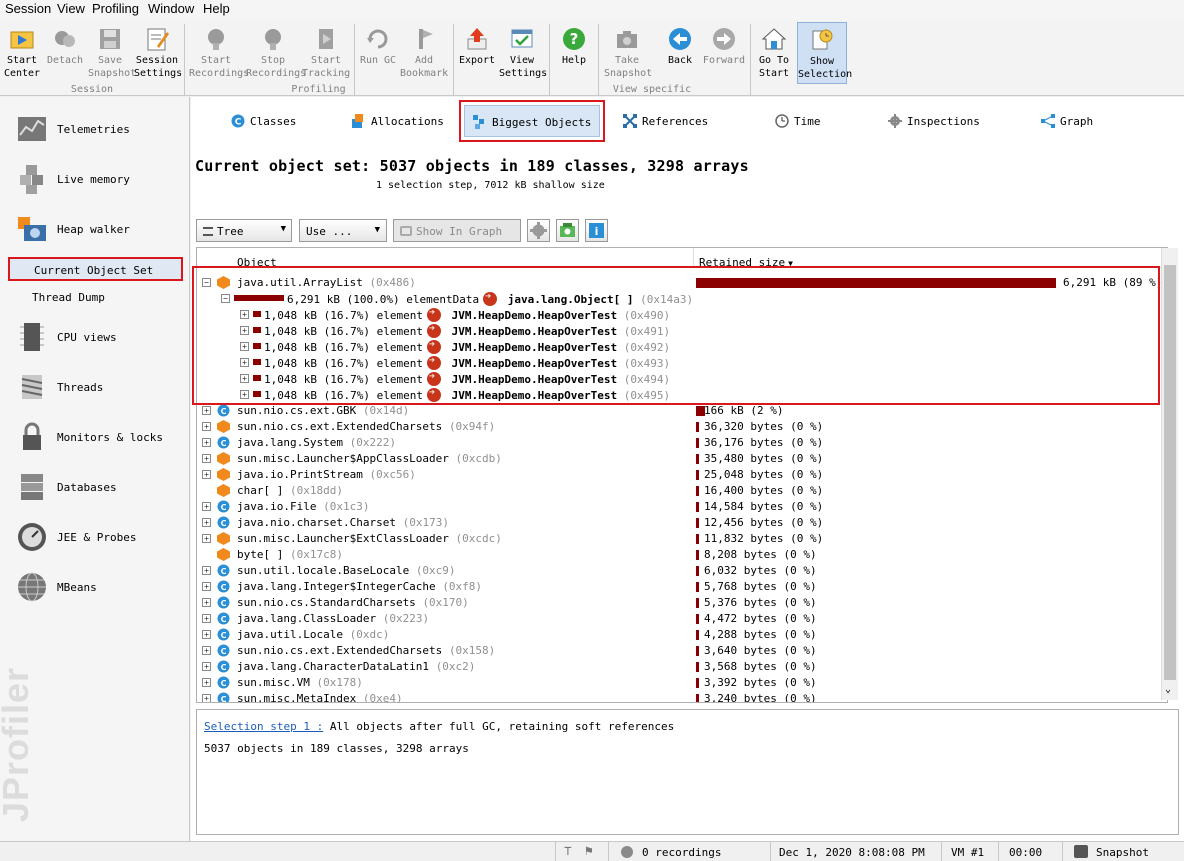 Image resolution: width=1184 pixels, height=861 pixels. I want to click on sidebar-item-mbeans: MBeans, so click(99, 587).